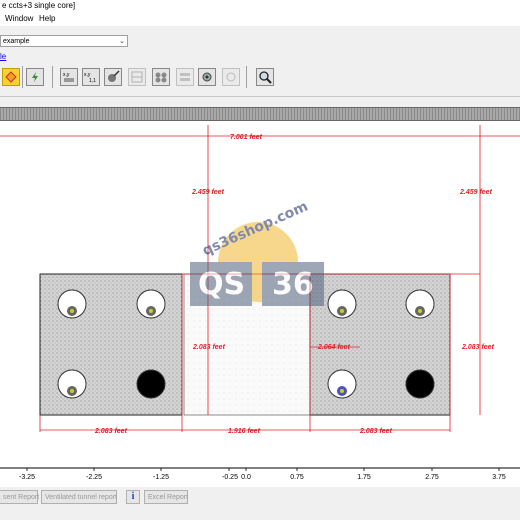  Describe the element at coordinates (246, 477) in the screenshot. I see `axis-tick-label: 0.0` at that location.